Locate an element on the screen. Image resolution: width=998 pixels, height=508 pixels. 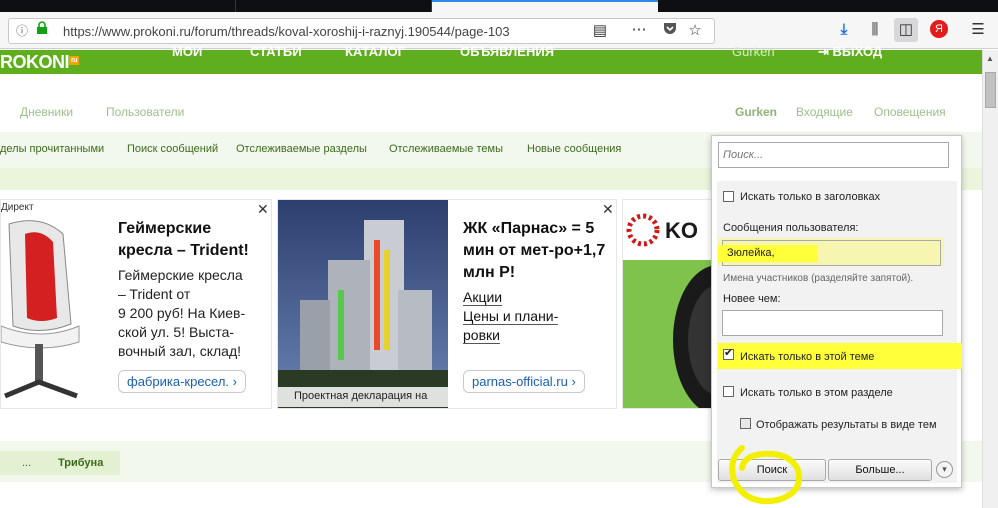
ad-text-line: – Trident от is located at coordinates (154, 294).